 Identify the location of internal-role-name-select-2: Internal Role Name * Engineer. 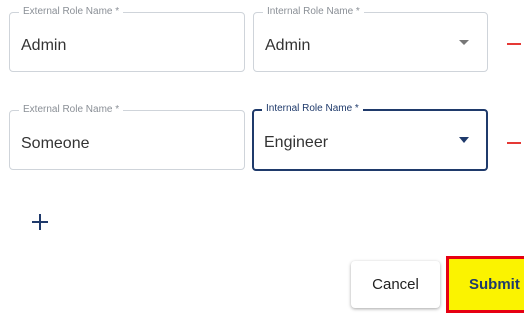
(370, 137).